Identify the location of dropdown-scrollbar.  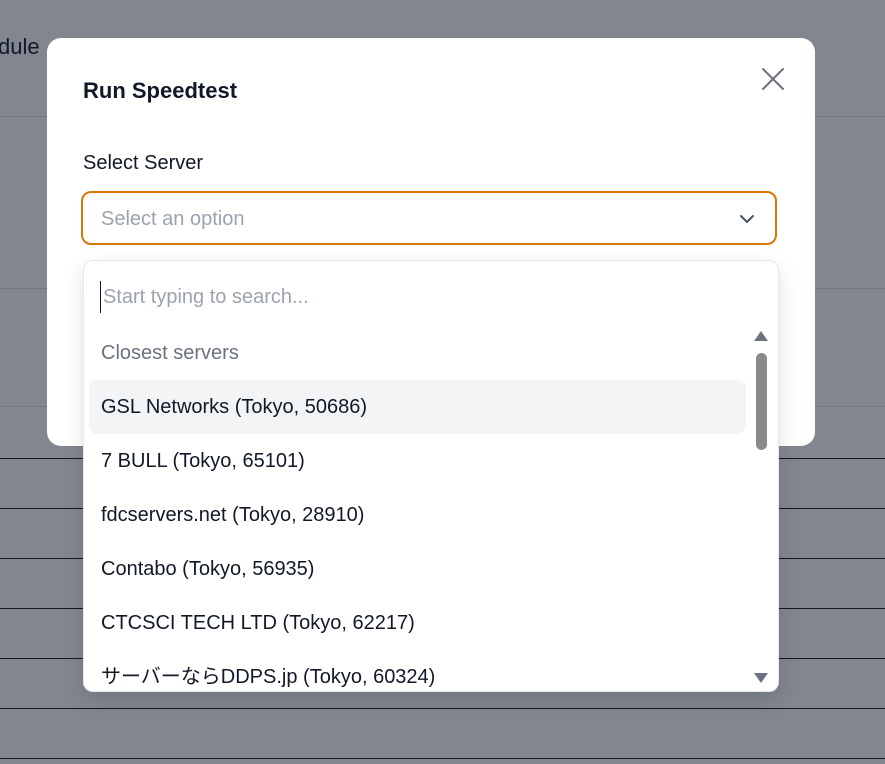
(761, 507).